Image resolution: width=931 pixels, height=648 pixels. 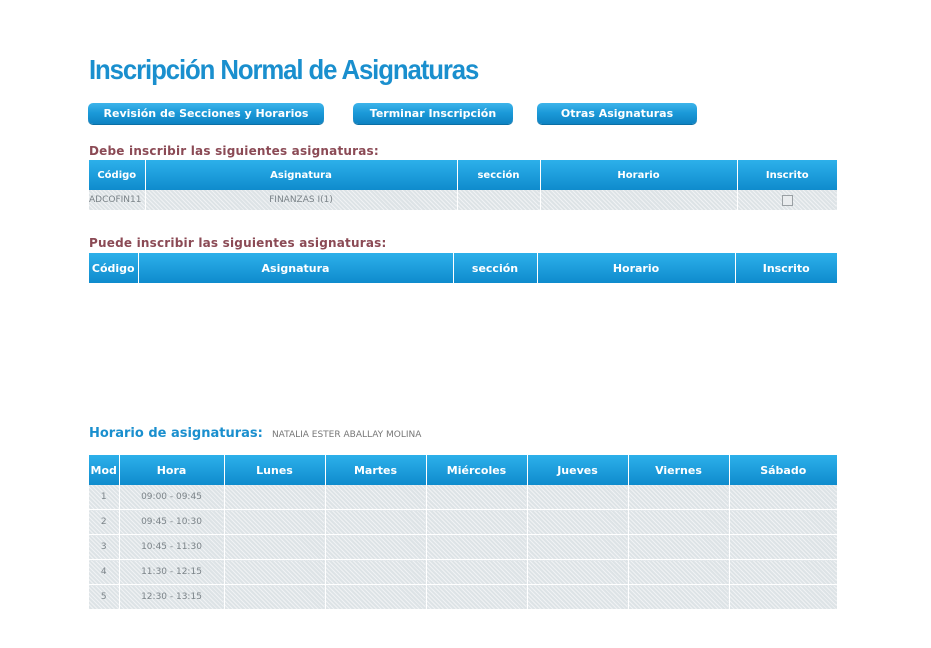 I want to click on column-header-lunes: Lunes, so click(x=275, y=470).